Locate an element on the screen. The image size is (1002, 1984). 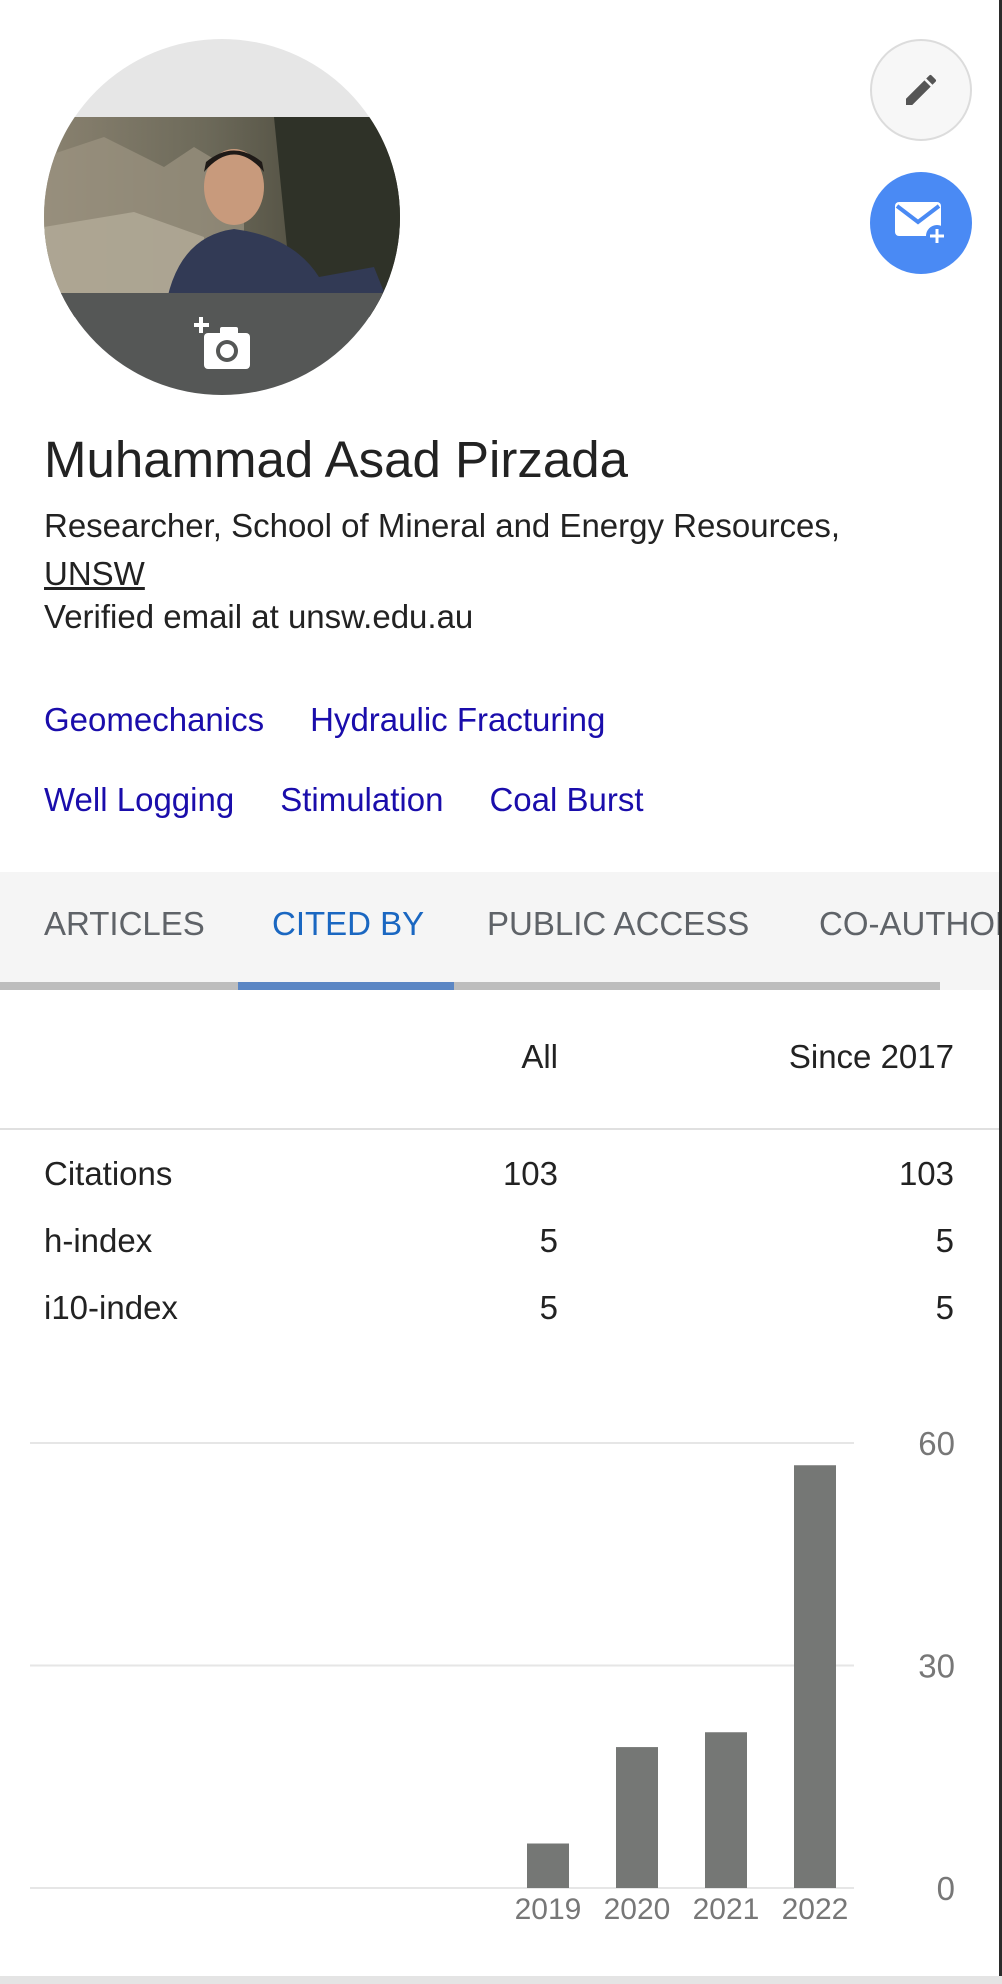
tab-public-access: PUBLIC ACCESS is located at coordinates (618, 924).